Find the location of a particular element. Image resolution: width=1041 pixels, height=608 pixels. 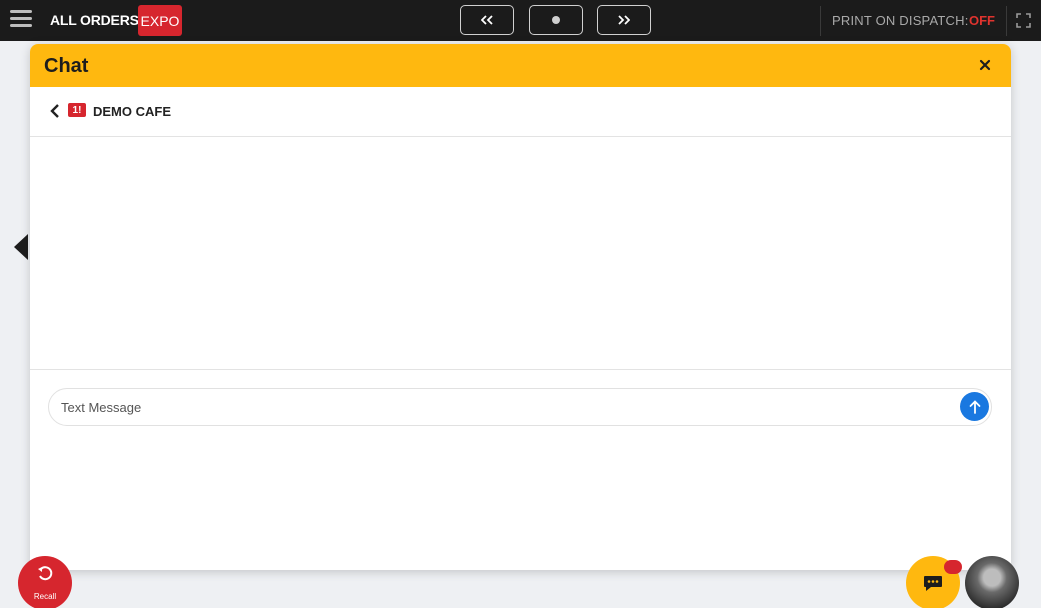

print-on-dispatch-toggle: OFF is located at coordinates (982, 20).